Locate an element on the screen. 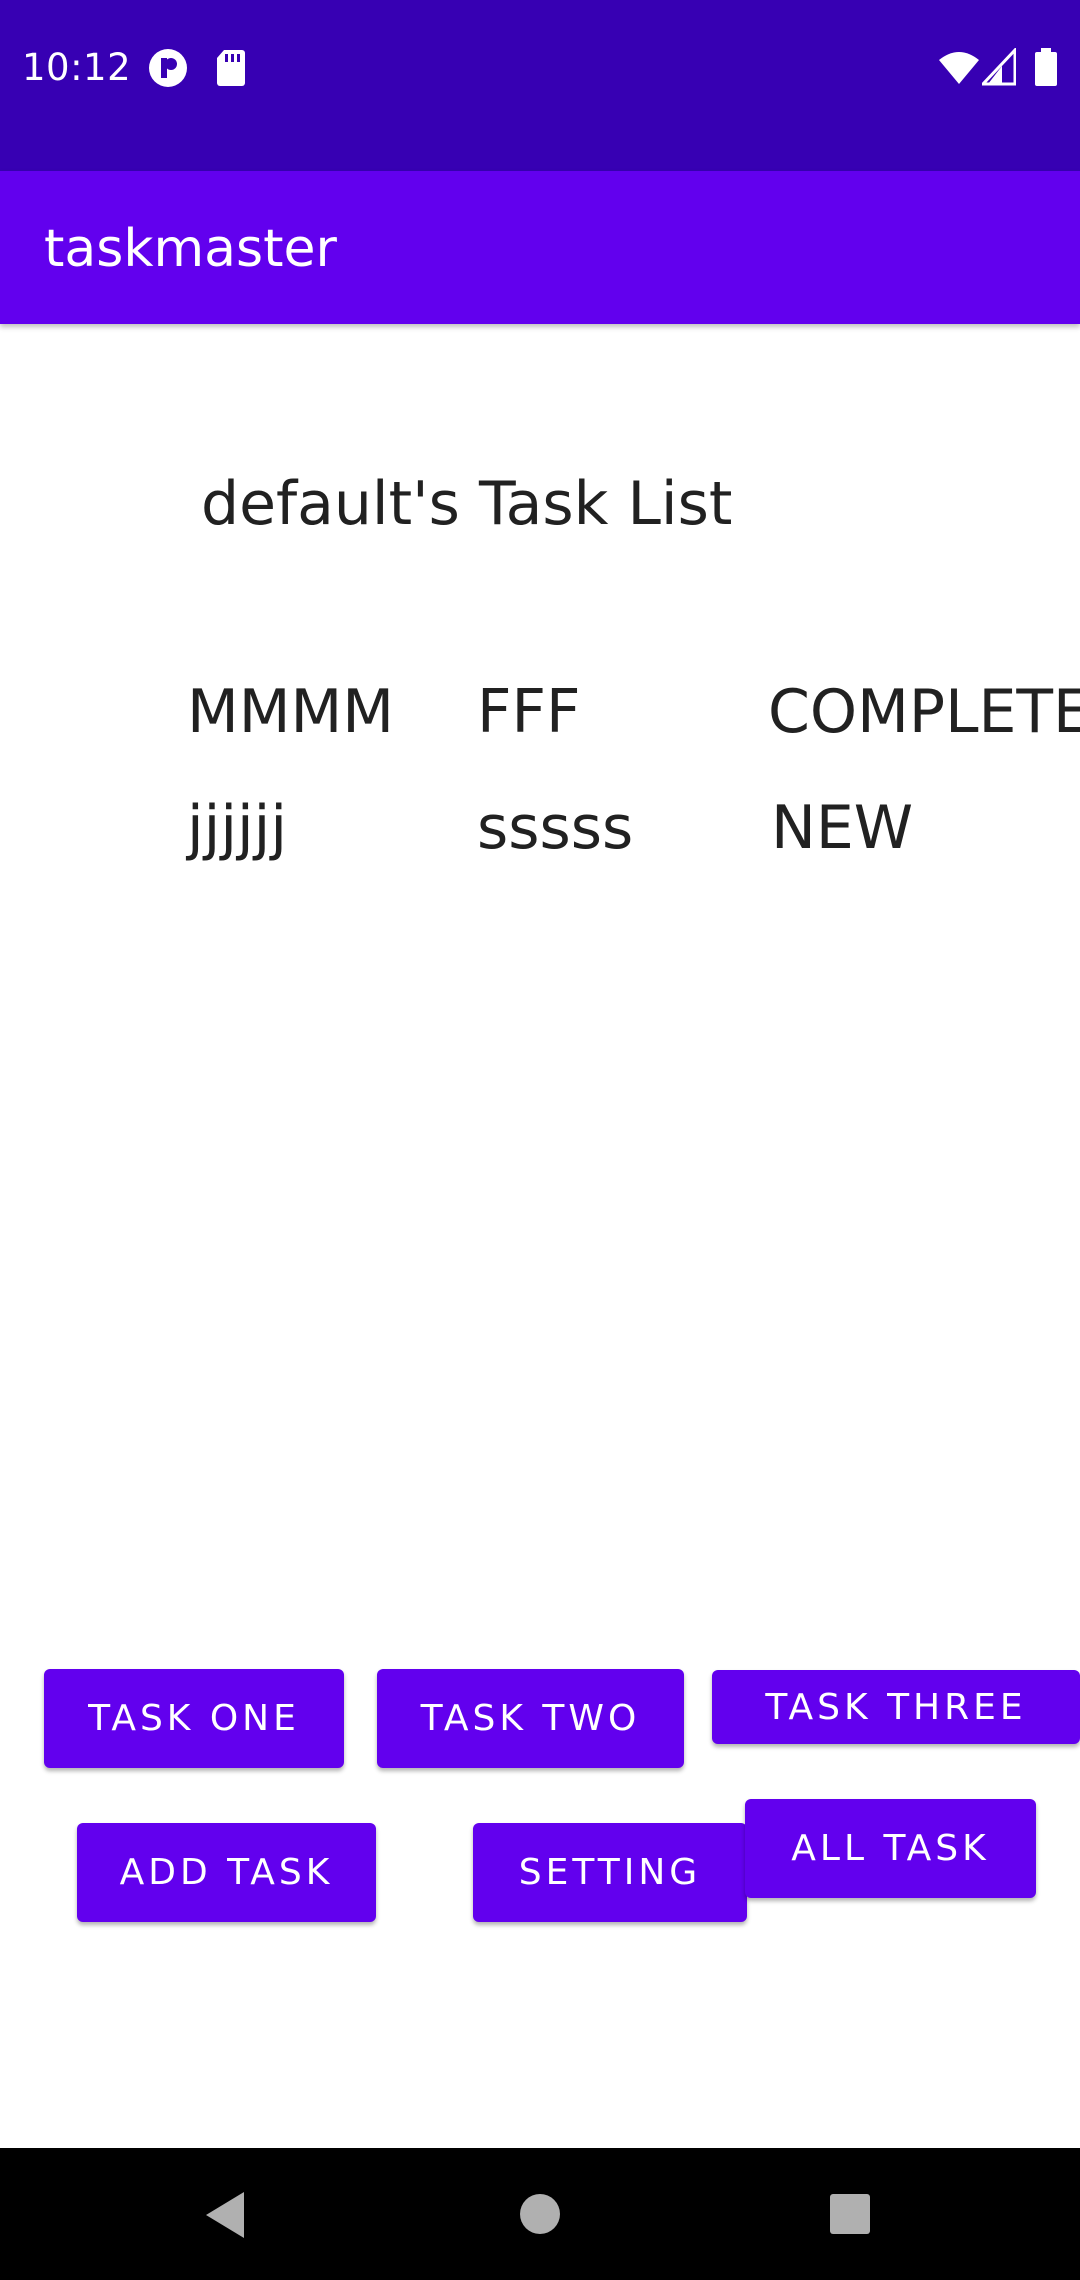  task-2-title: jjjjjj is located at coordinates (237, 828).